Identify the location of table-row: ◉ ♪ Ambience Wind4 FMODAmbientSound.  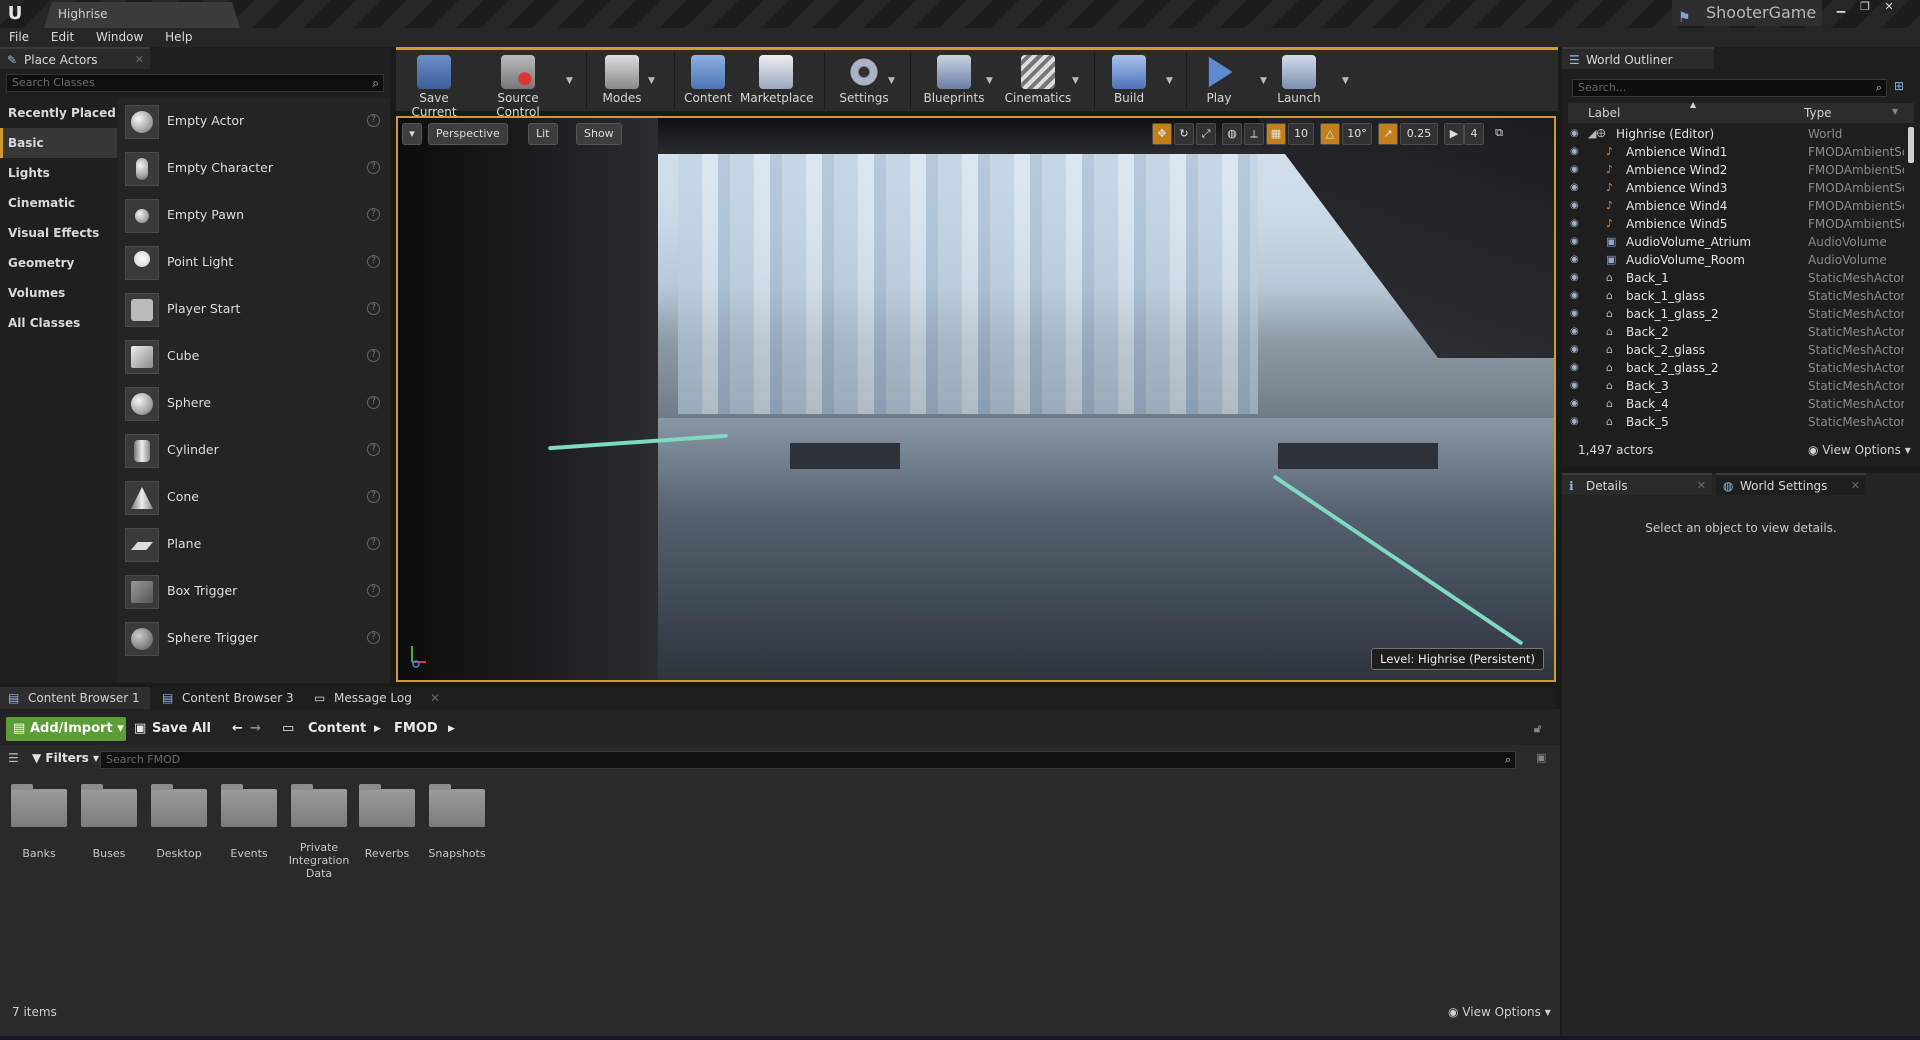
(1736, 206).